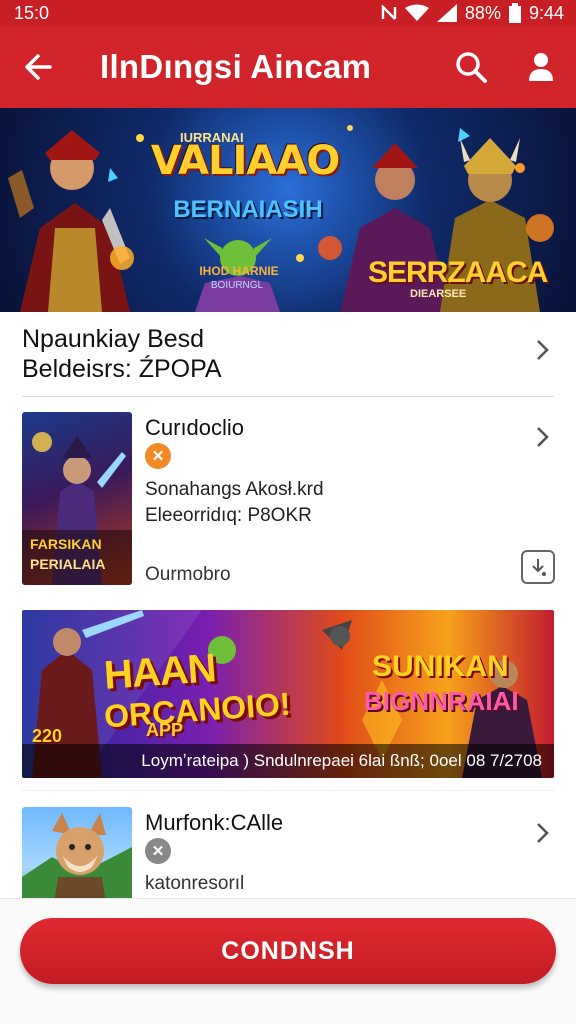 Image resolution: width=576 pixels, height=1024 pixels. What do you see at coordinates (234, 489) in the screenshot?
I see `card-line-1: Sonahangs Akosł.krd` at bounding box center [234, 489].